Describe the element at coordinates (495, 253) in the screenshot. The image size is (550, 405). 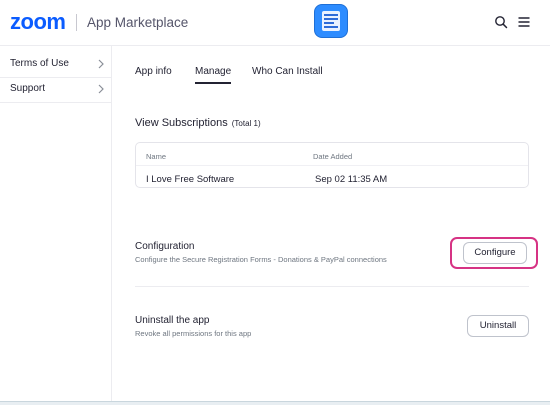
I see `configure-button: Configure` at that location.